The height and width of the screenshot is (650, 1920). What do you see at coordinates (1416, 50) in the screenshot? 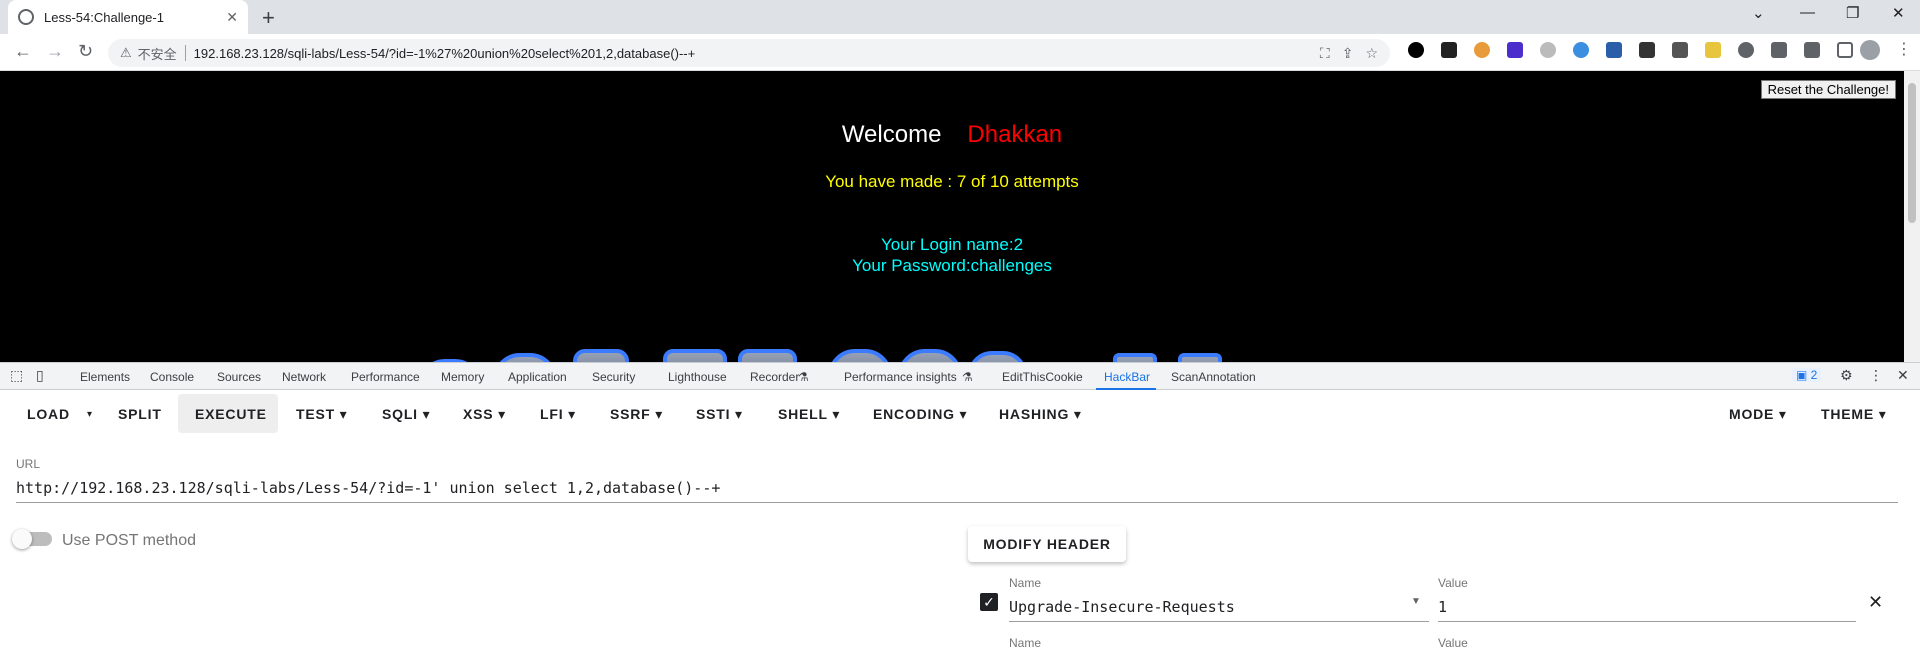
I see `extension-1-icon` at bounding box center [1416, 50].